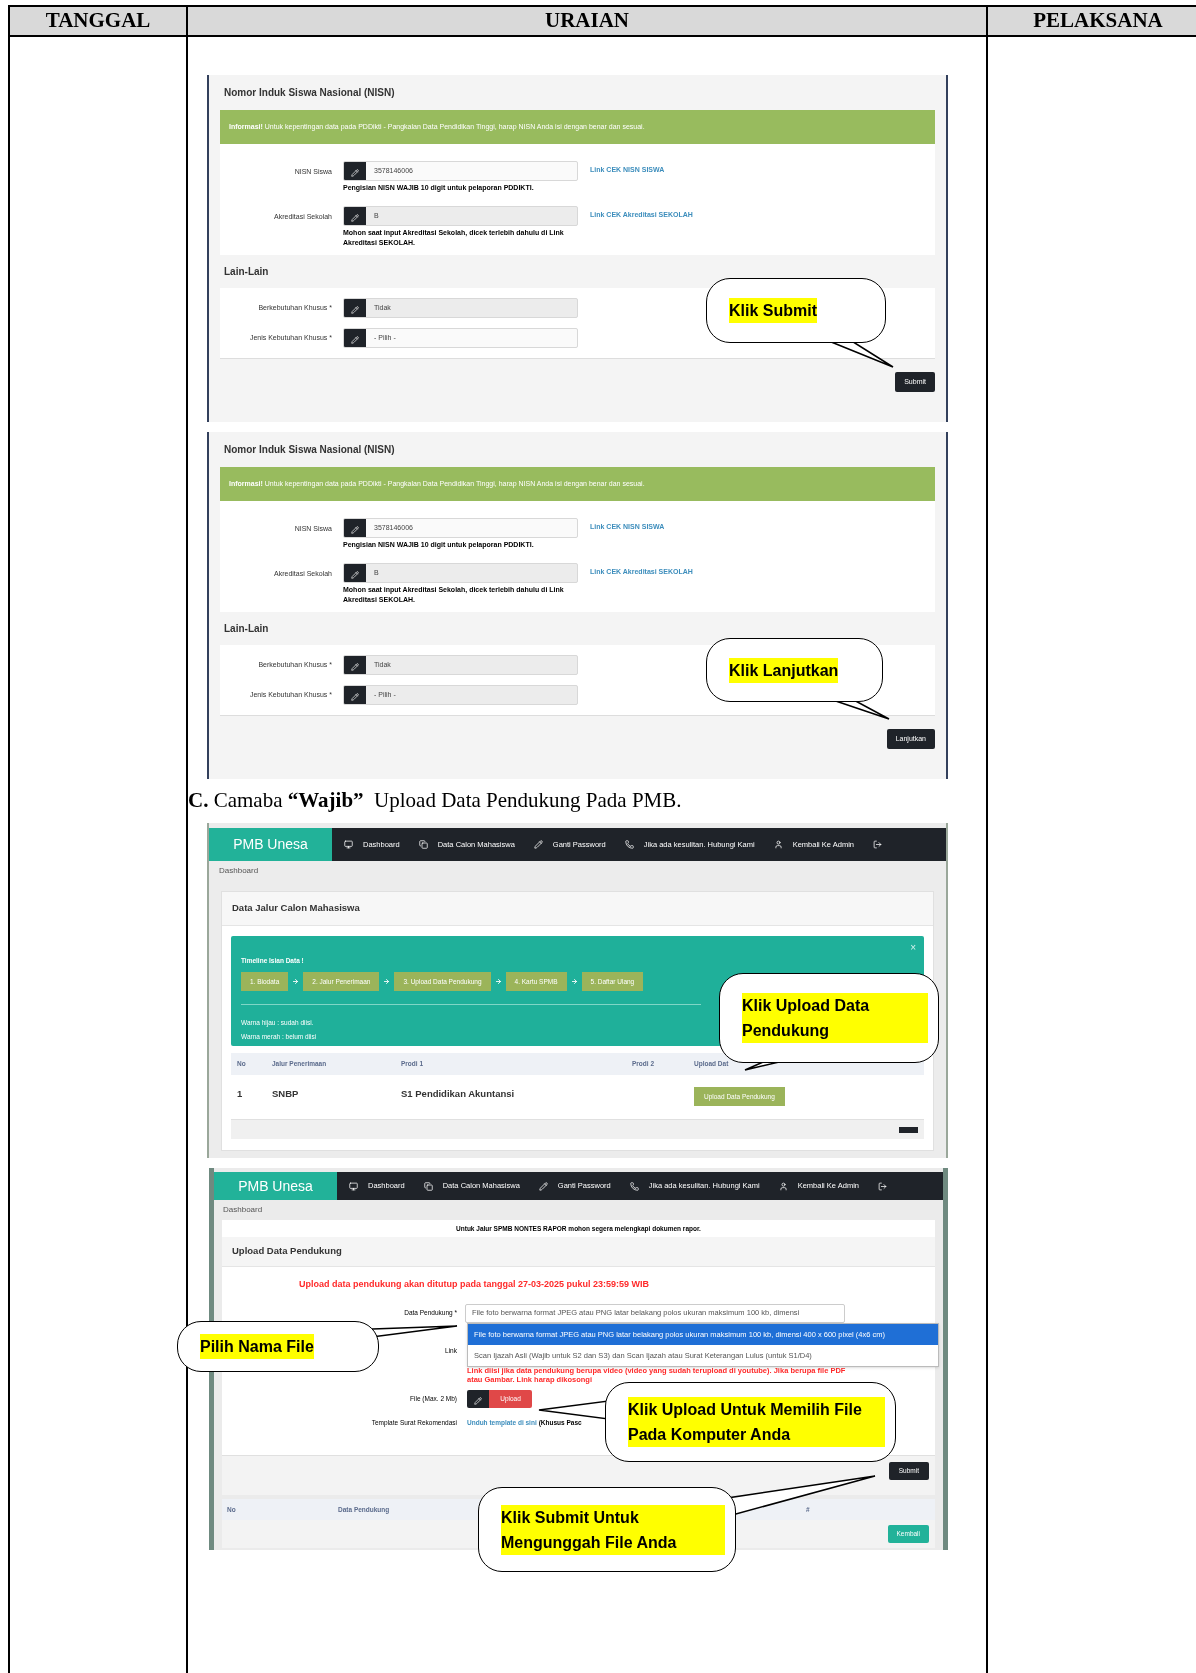 The height and width of the screenshot is (1673, 1196). What do you see at coordinates (756, 1422) in the screenshot?
I see `callout-text: Klik Upload Untuk Memilih File Pada Komputer Anda` at bounding box center [756, 1422].